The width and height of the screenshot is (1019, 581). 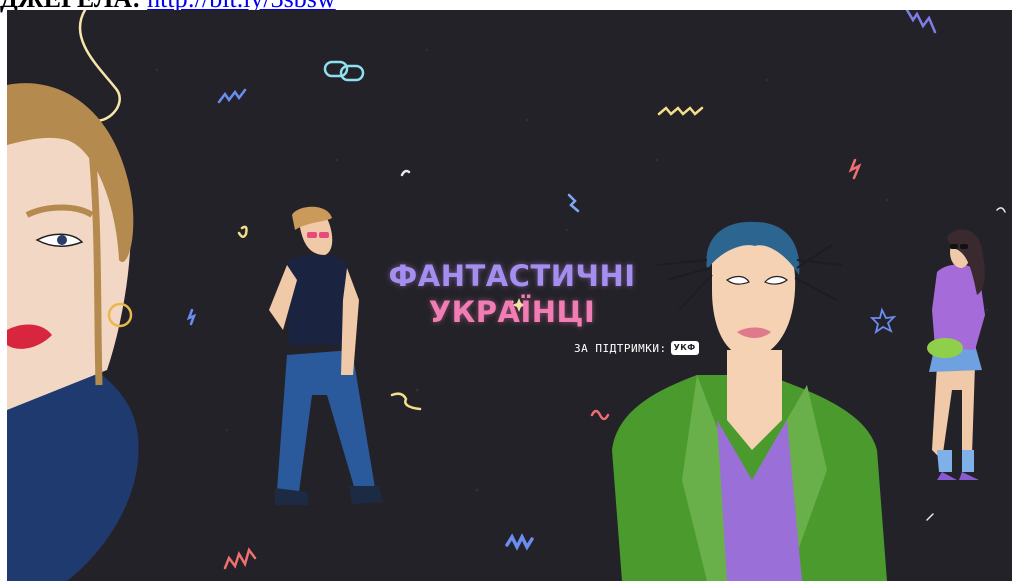 What do you see at coordinates (326, 421) in the screenshot?
I see `man-jeans` at bounding box center [326, 421].